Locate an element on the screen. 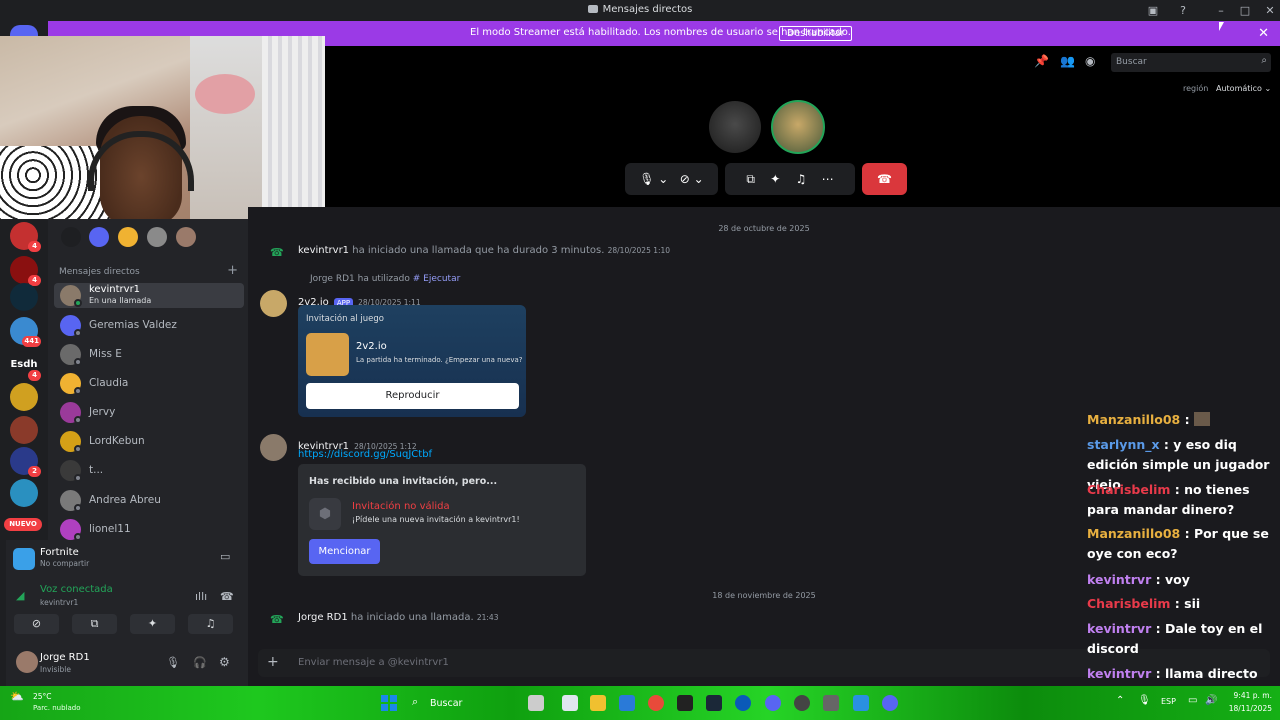  server-icon: 441 is located at coordinates (25, 332).